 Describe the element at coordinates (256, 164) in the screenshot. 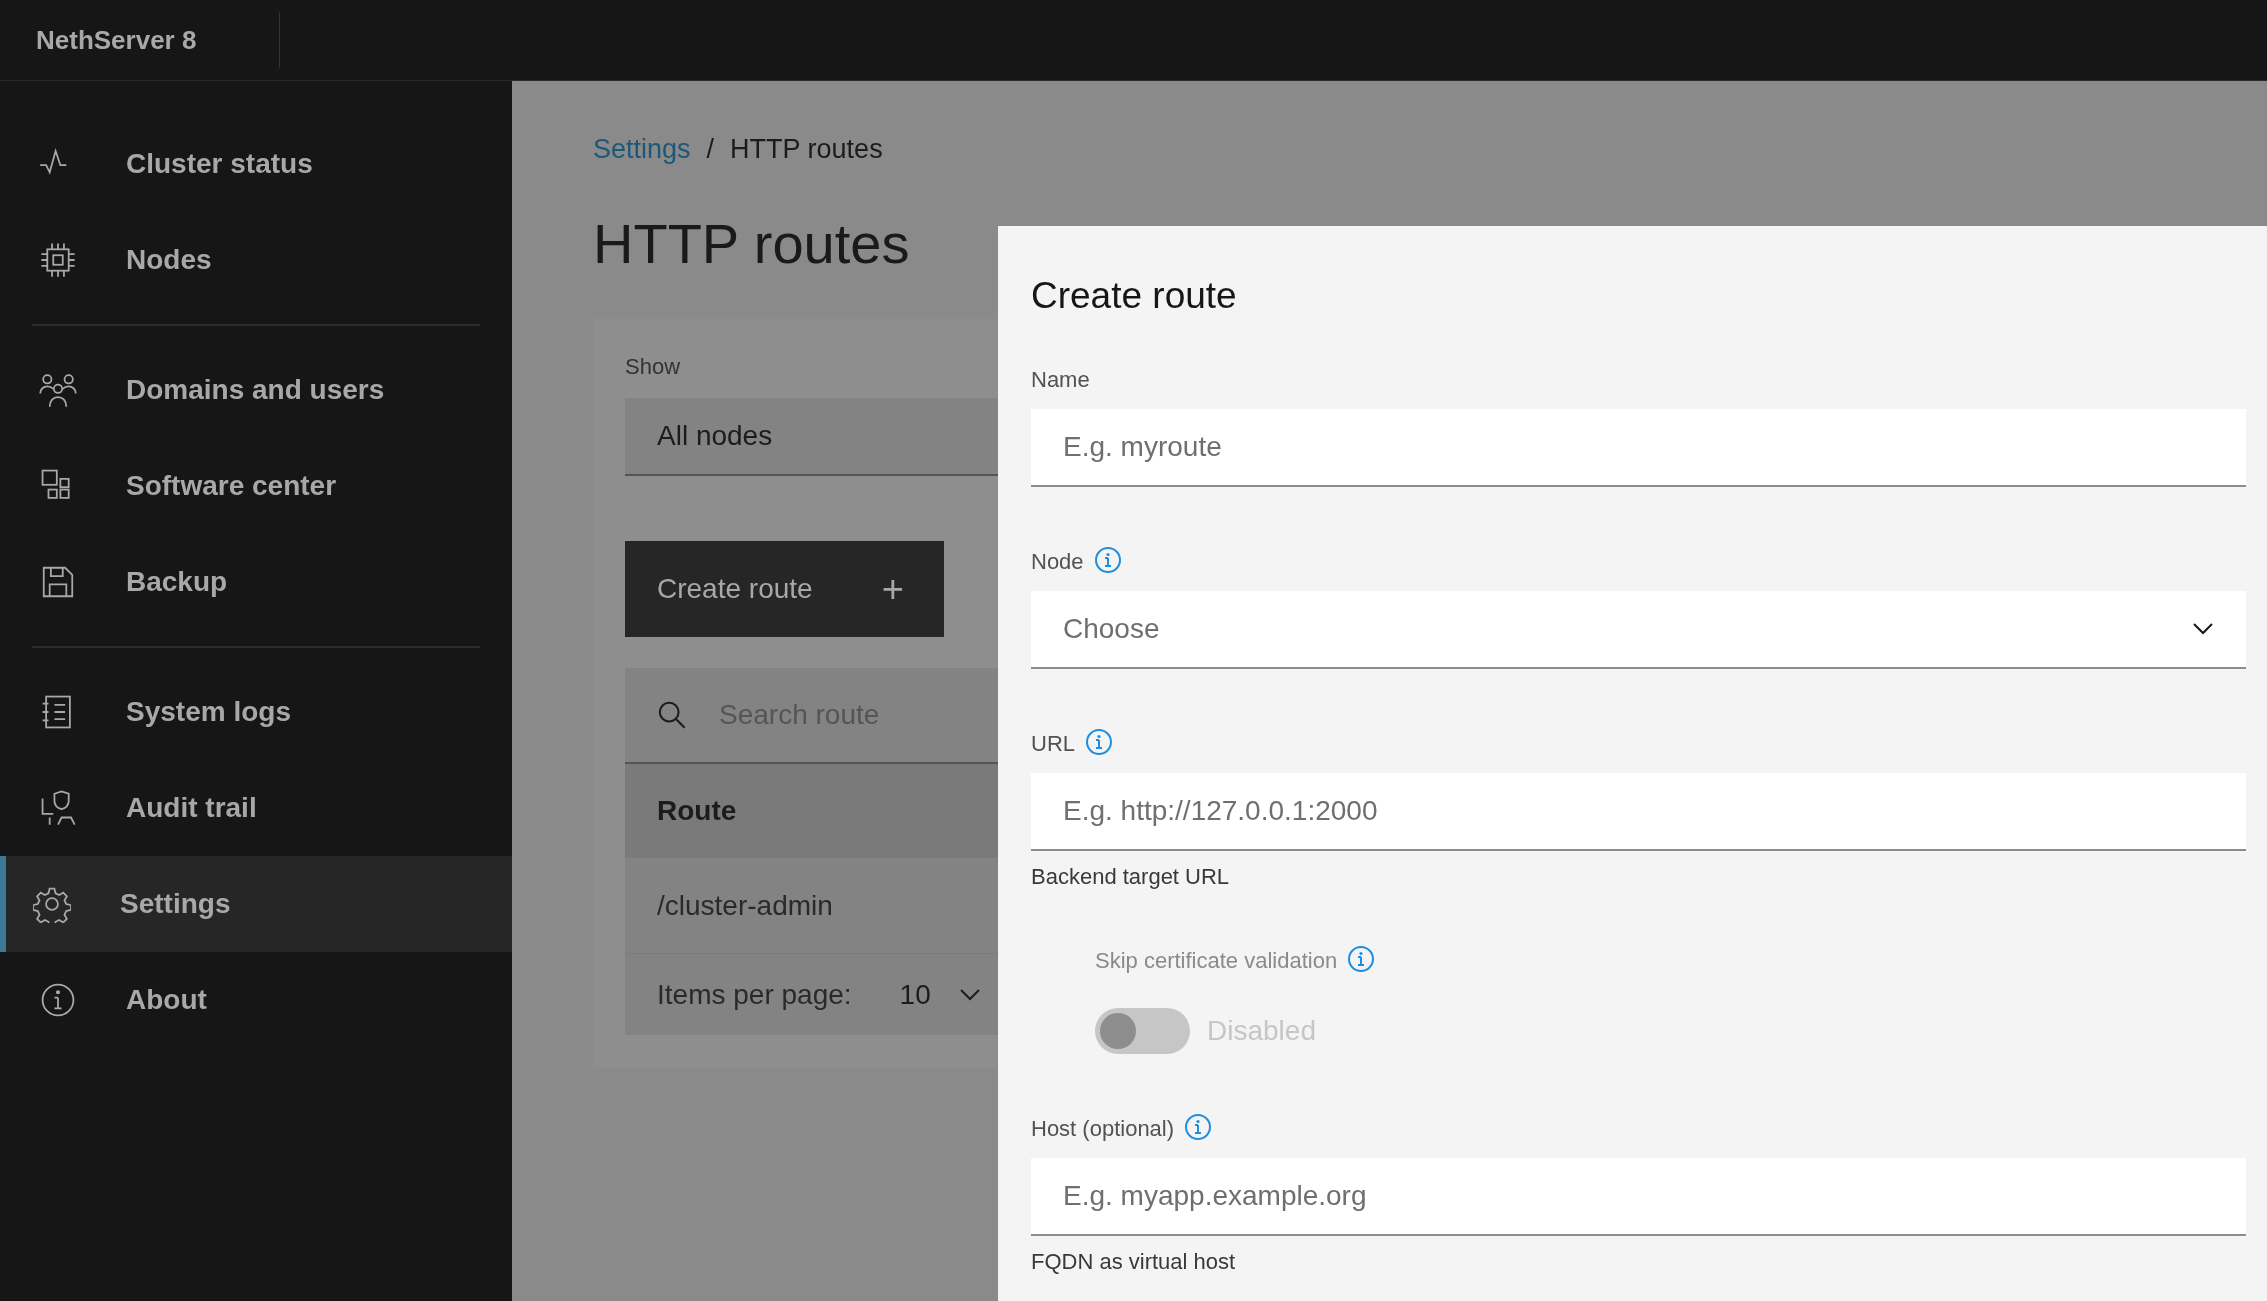

I see `sidebar-item: Cluster status` at that location.